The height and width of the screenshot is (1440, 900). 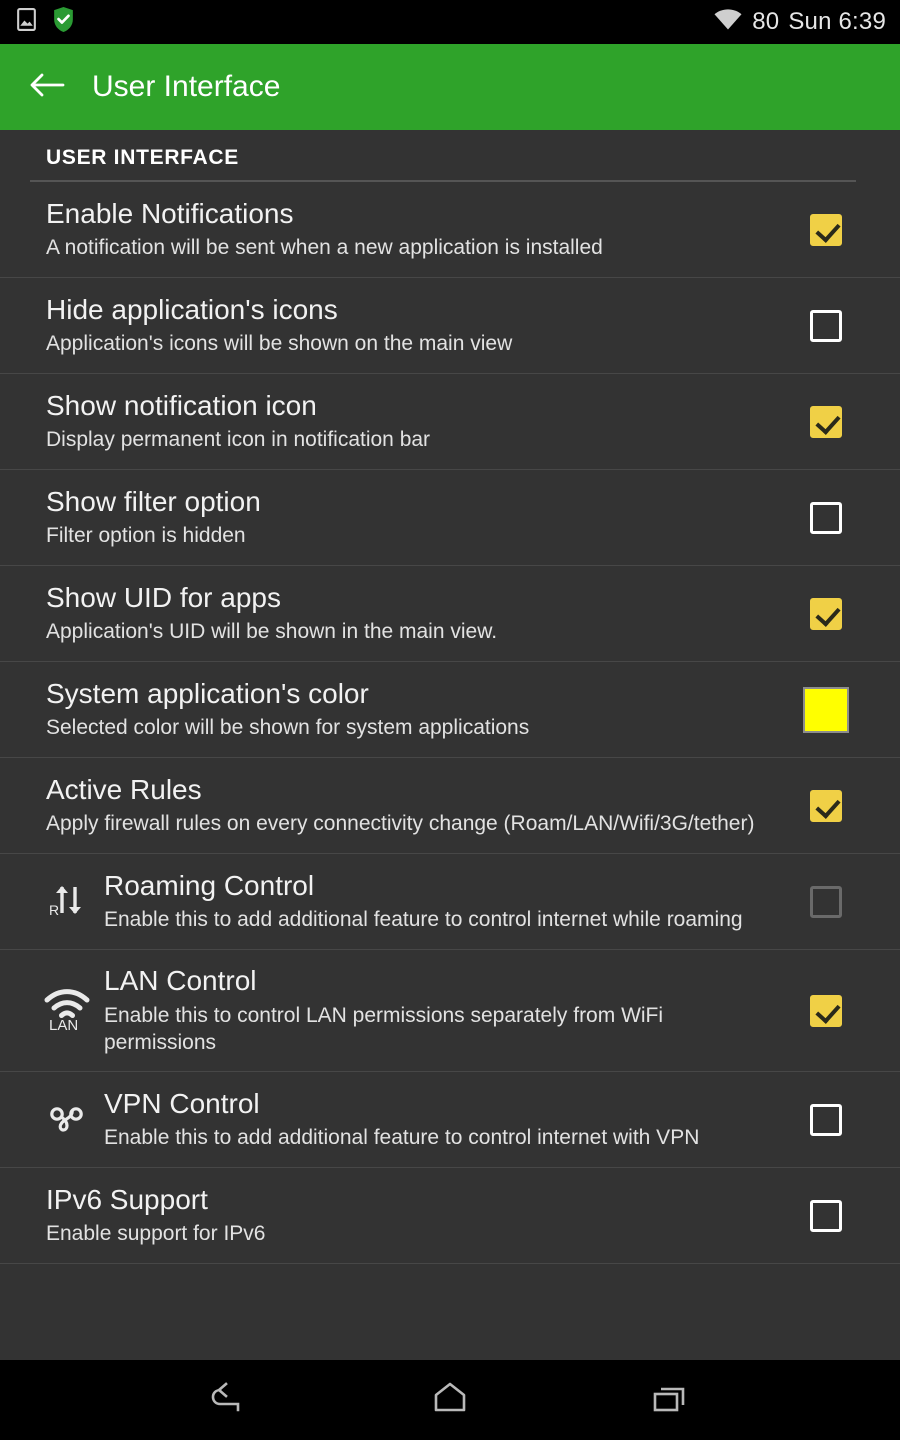 I want to click on section-header-user-interface: USER INTERFACE, so click(x=142, y=157).